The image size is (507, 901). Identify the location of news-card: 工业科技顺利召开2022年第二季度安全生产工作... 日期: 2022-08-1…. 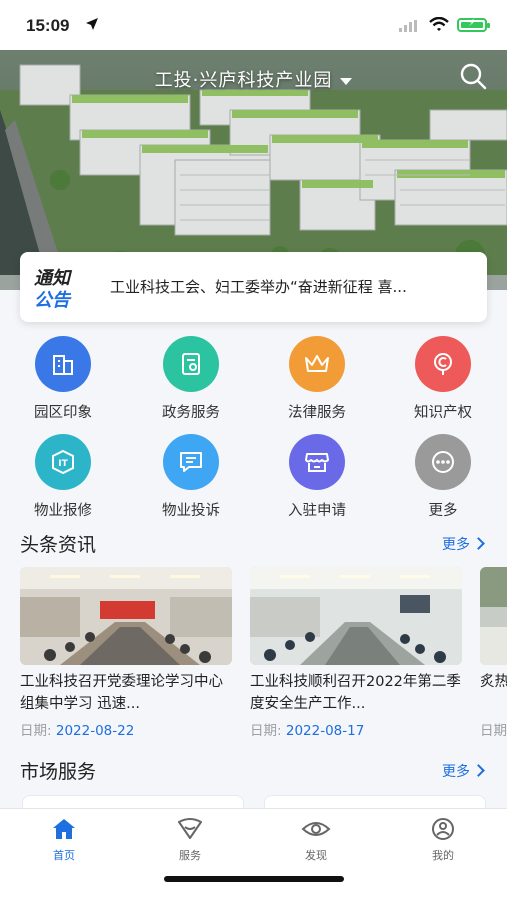
(356, 653).